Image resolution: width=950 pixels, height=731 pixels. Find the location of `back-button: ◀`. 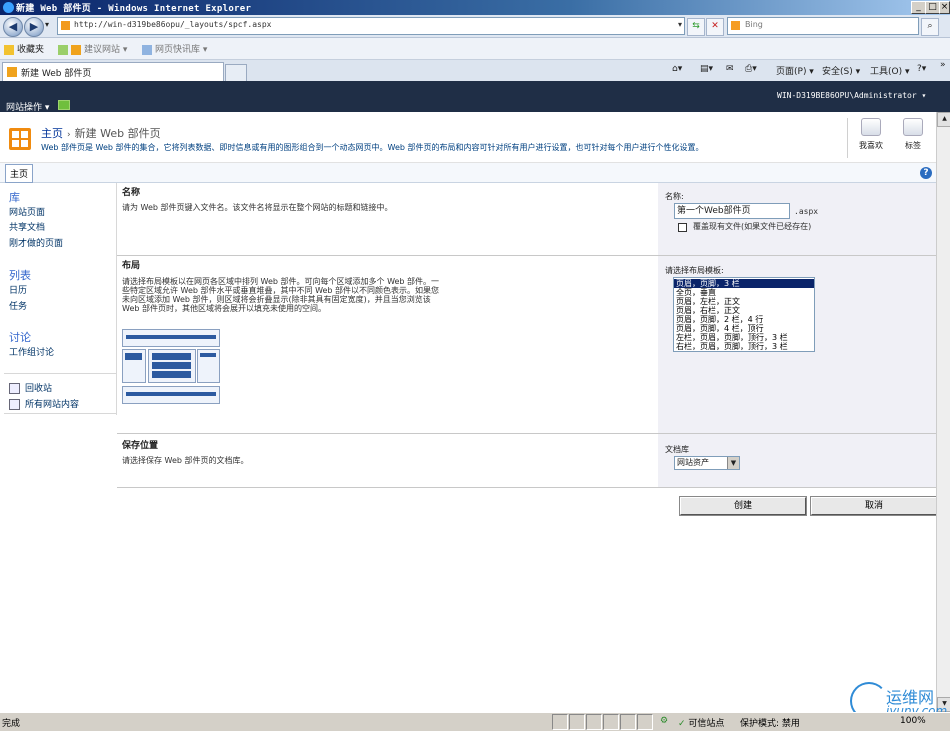

back-button: ◀ is located at coordinates (13, 27).